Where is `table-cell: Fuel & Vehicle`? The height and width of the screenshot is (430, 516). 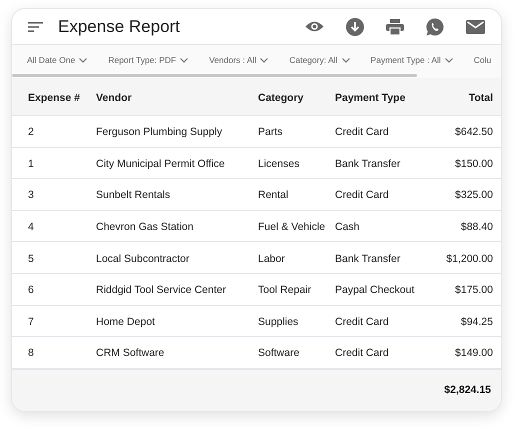 table-cell: Fuel & Vehicle is located at coordinates (292, 227).